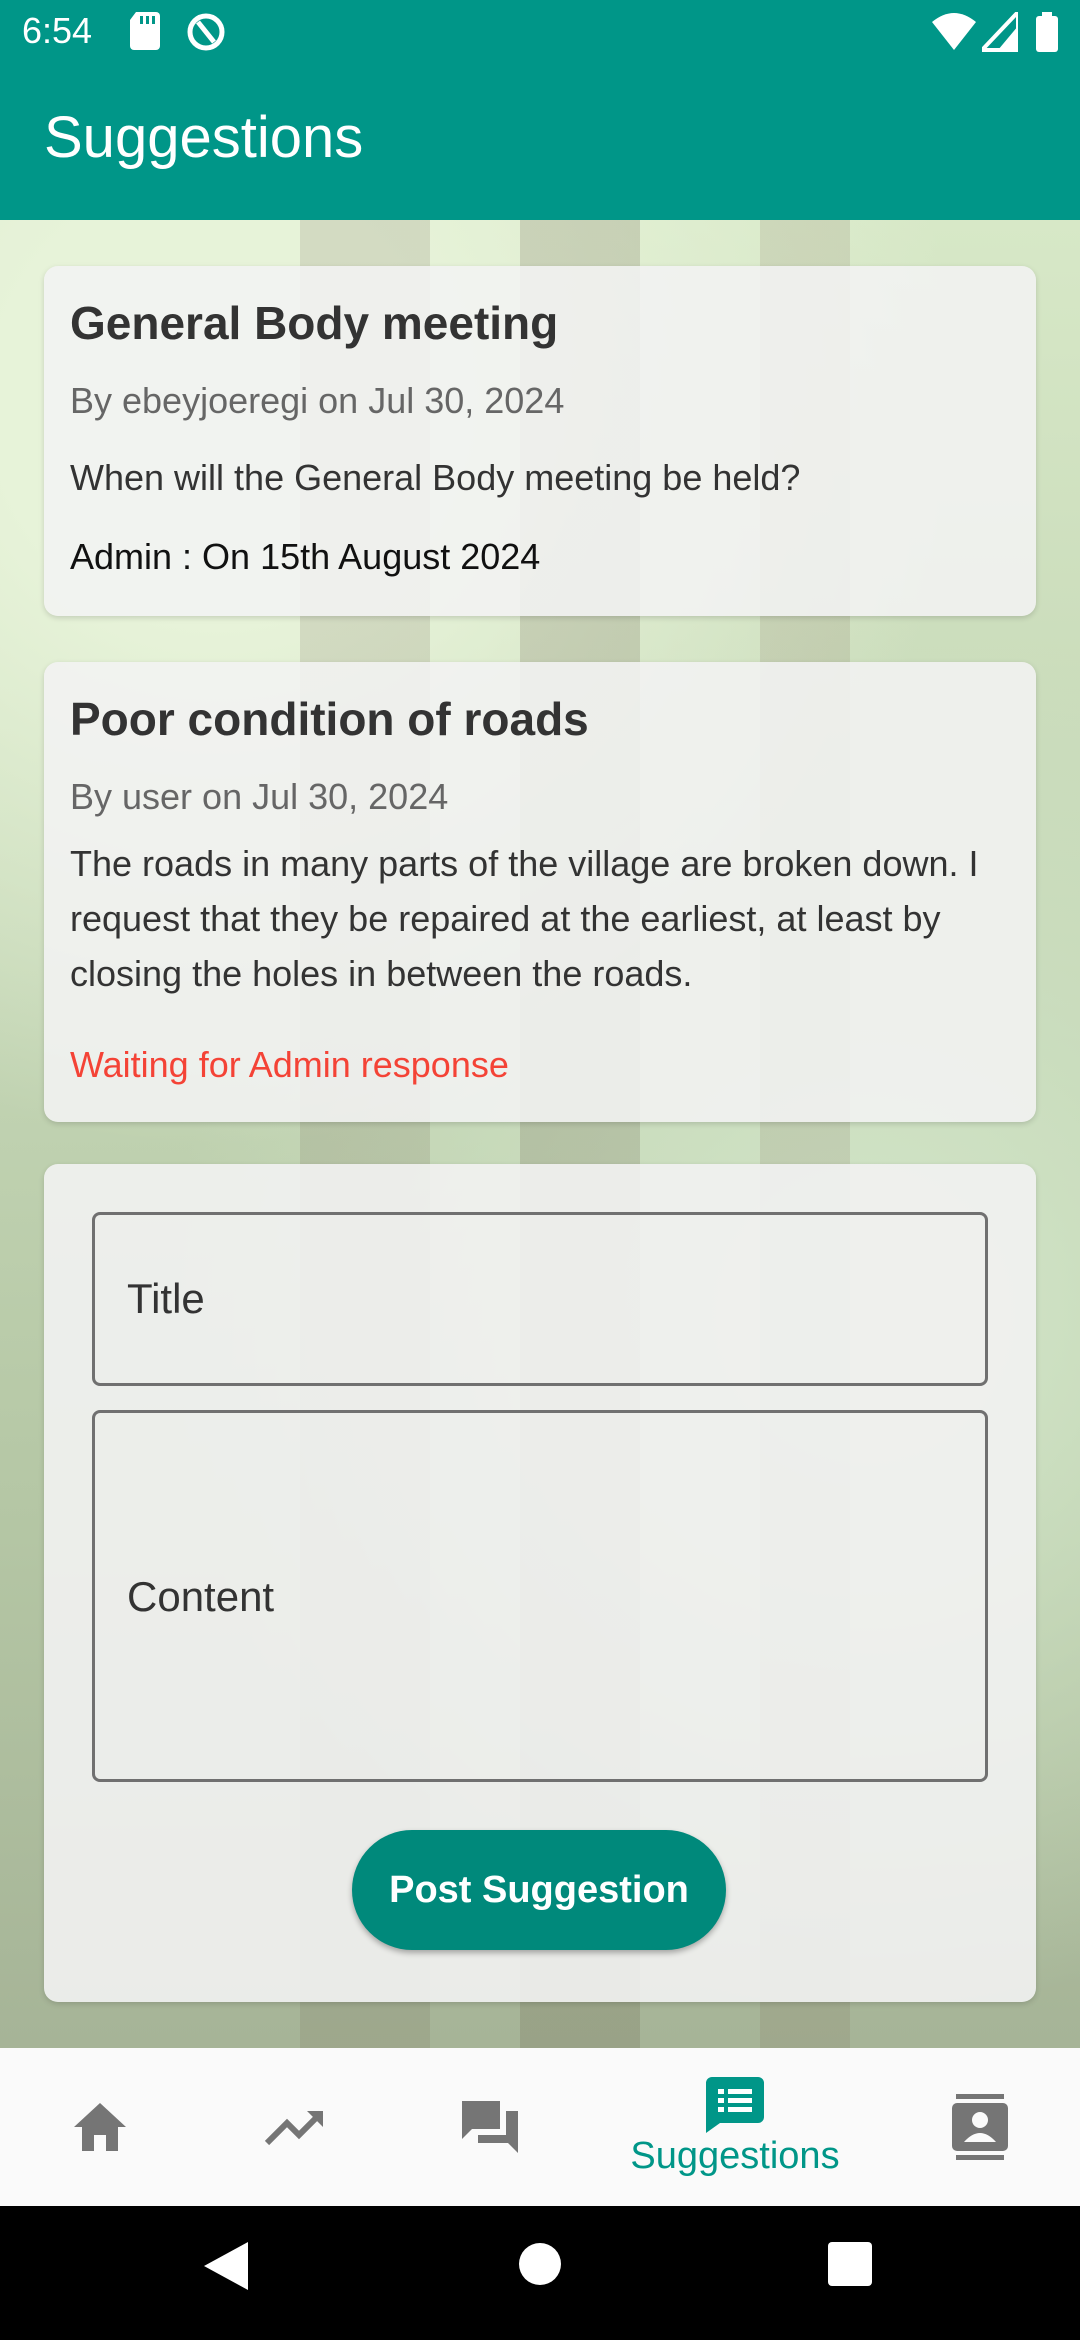 The width and height of the screenshot is (1080, 2340). I want to click on back-icon, so click(226, 2266).